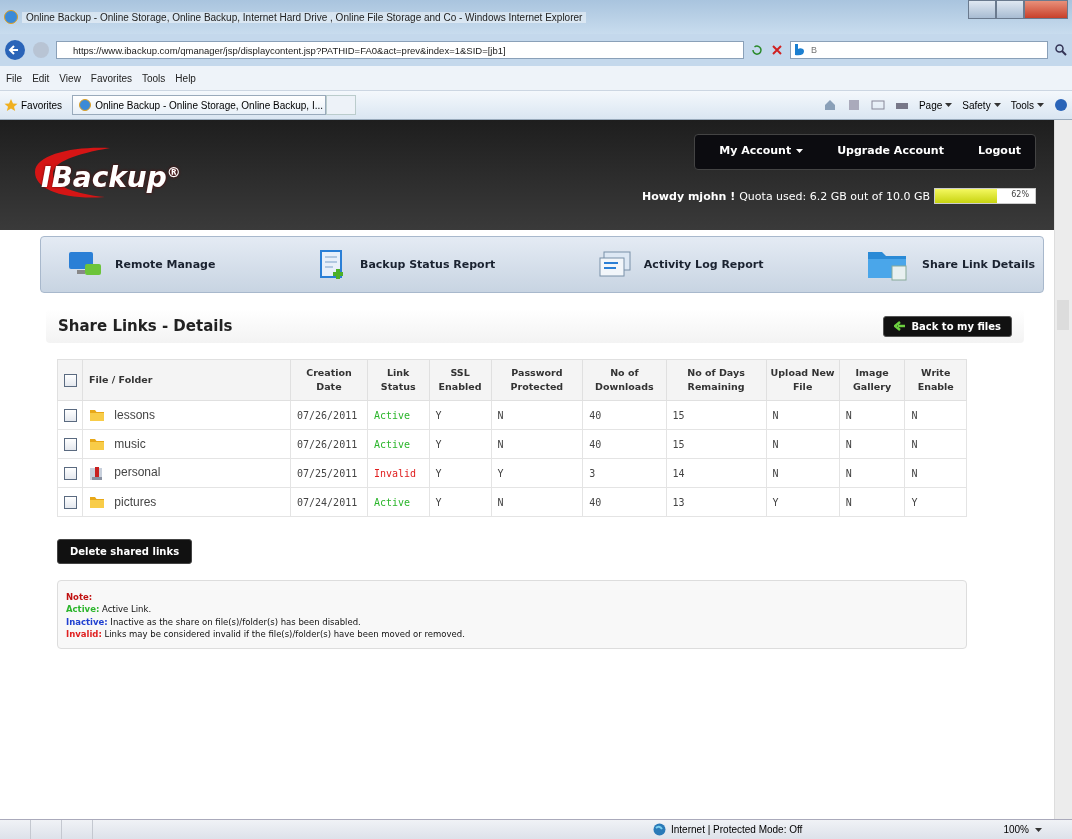  I want to click on table-cell: 3, so click(624, 473).